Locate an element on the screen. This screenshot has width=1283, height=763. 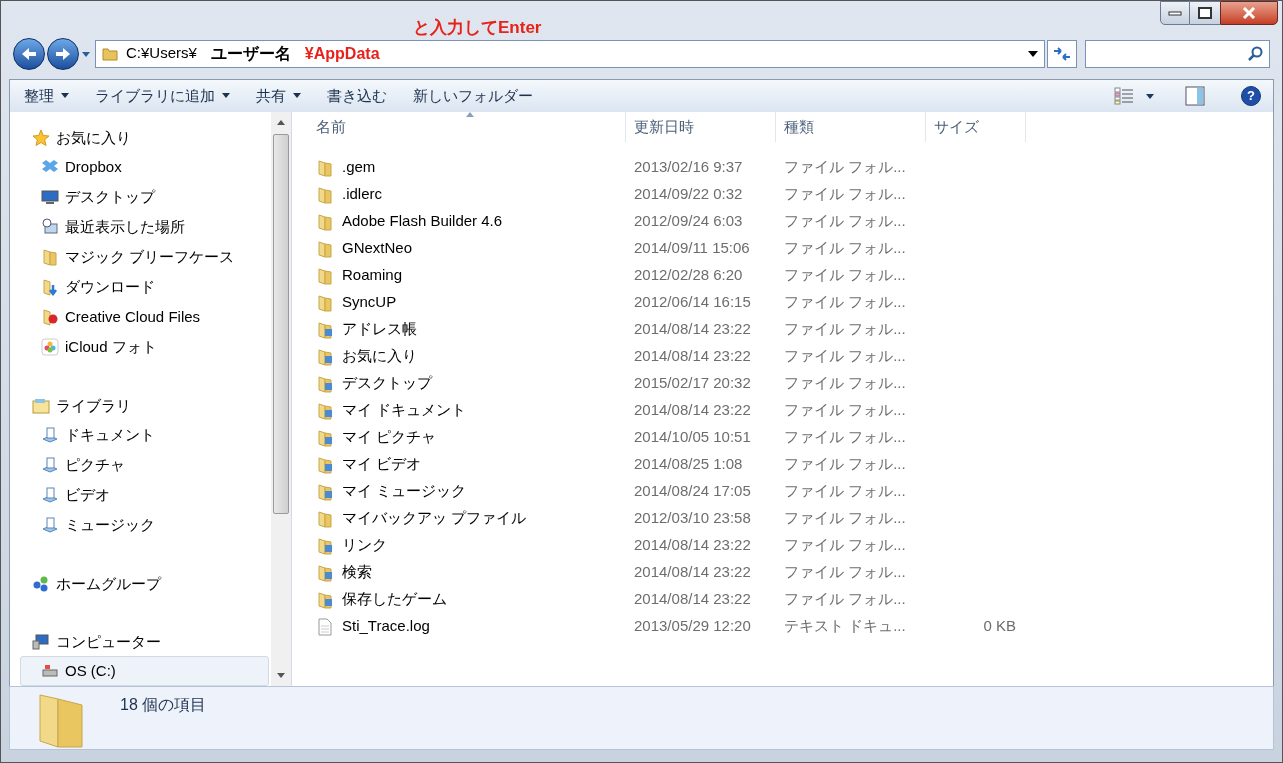
nav-item: ドキュメント is located at coordinates (144, 435).